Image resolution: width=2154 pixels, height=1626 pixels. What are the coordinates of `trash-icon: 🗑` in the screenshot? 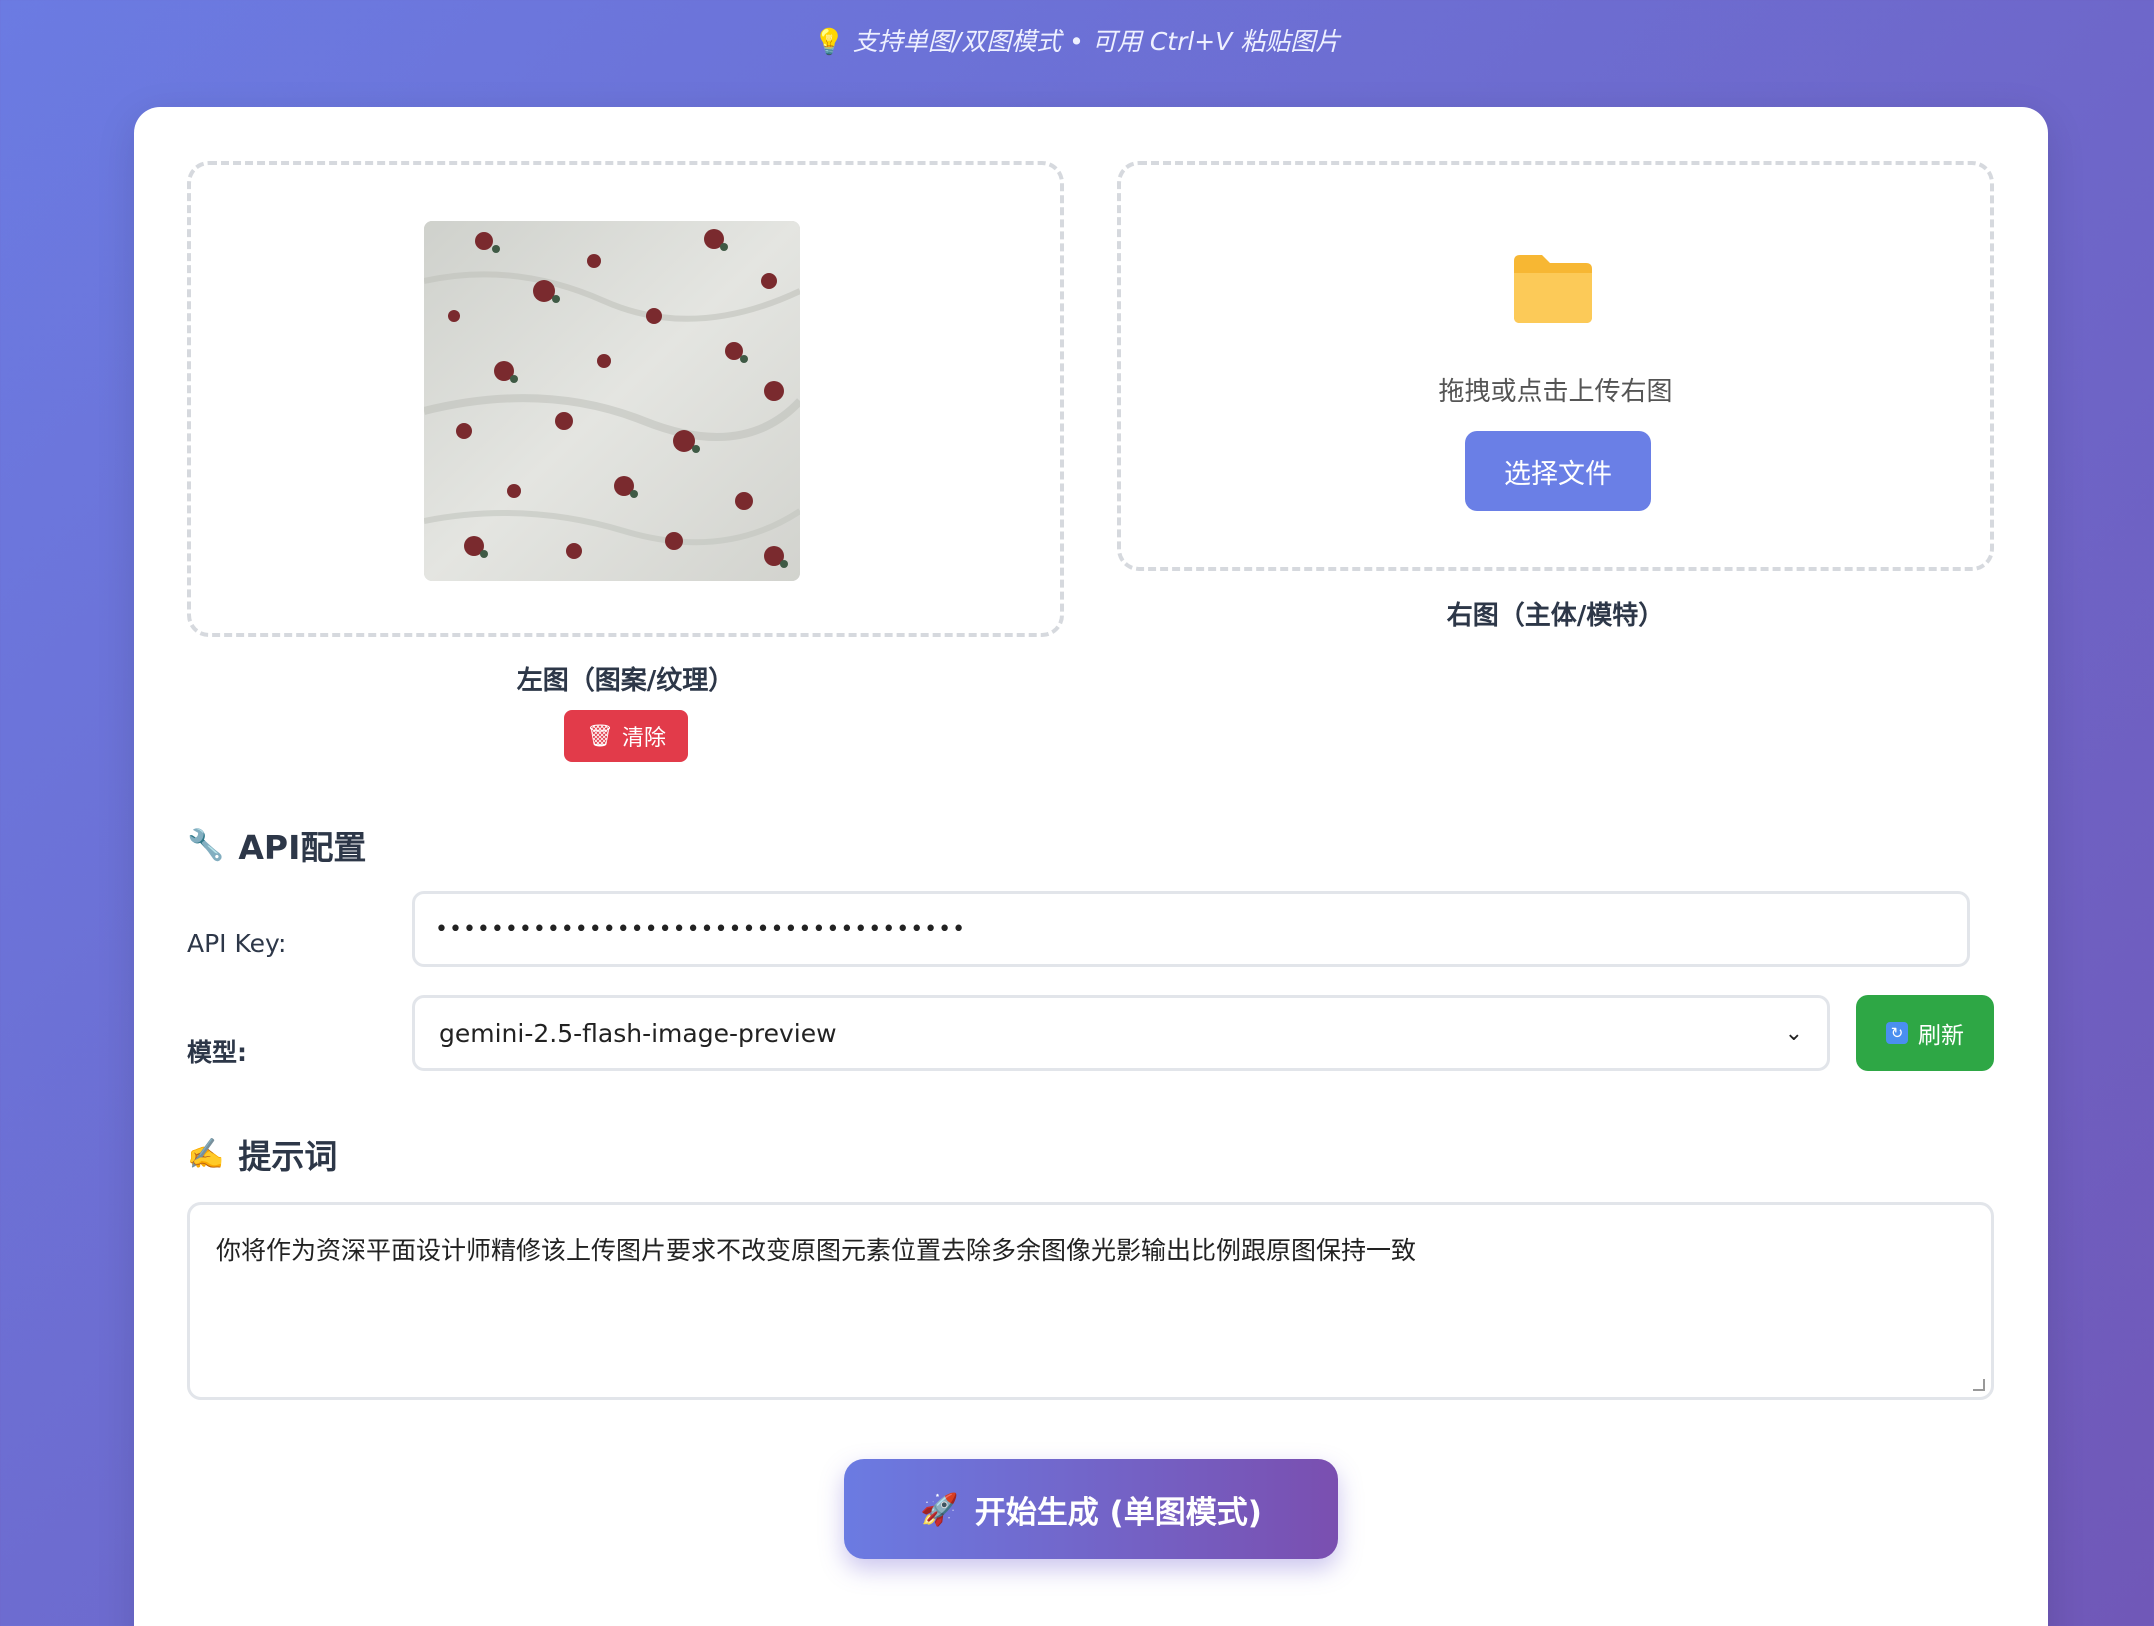 It's located at (600, 736).